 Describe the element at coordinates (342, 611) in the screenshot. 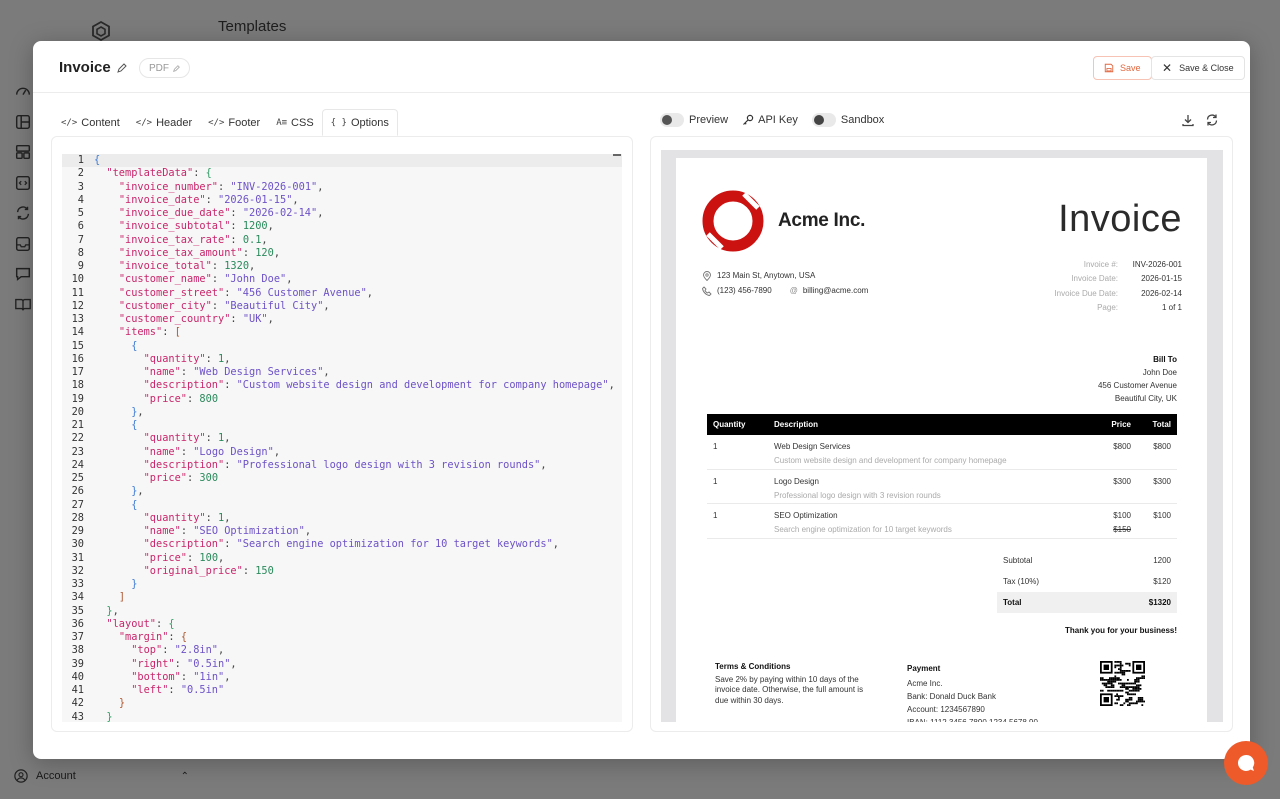

I see `code-line: 35 },` at that location.